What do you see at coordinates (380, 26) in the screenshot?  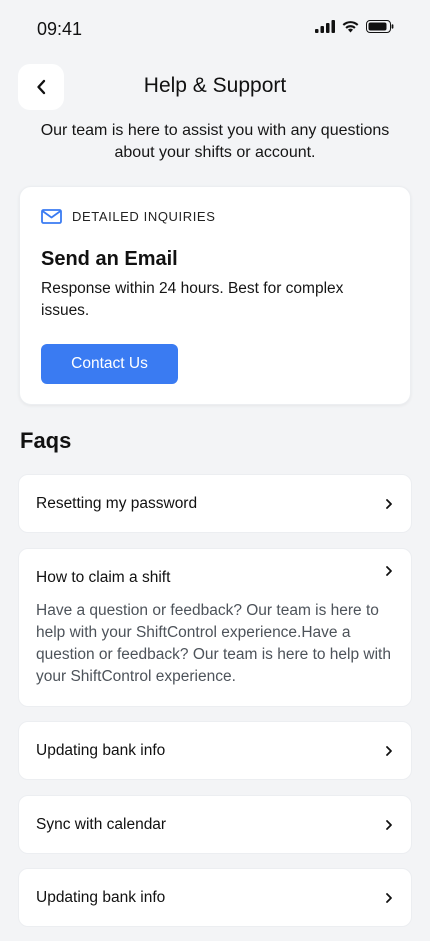 I see `battery-icon` at bounding box center [380, 26].